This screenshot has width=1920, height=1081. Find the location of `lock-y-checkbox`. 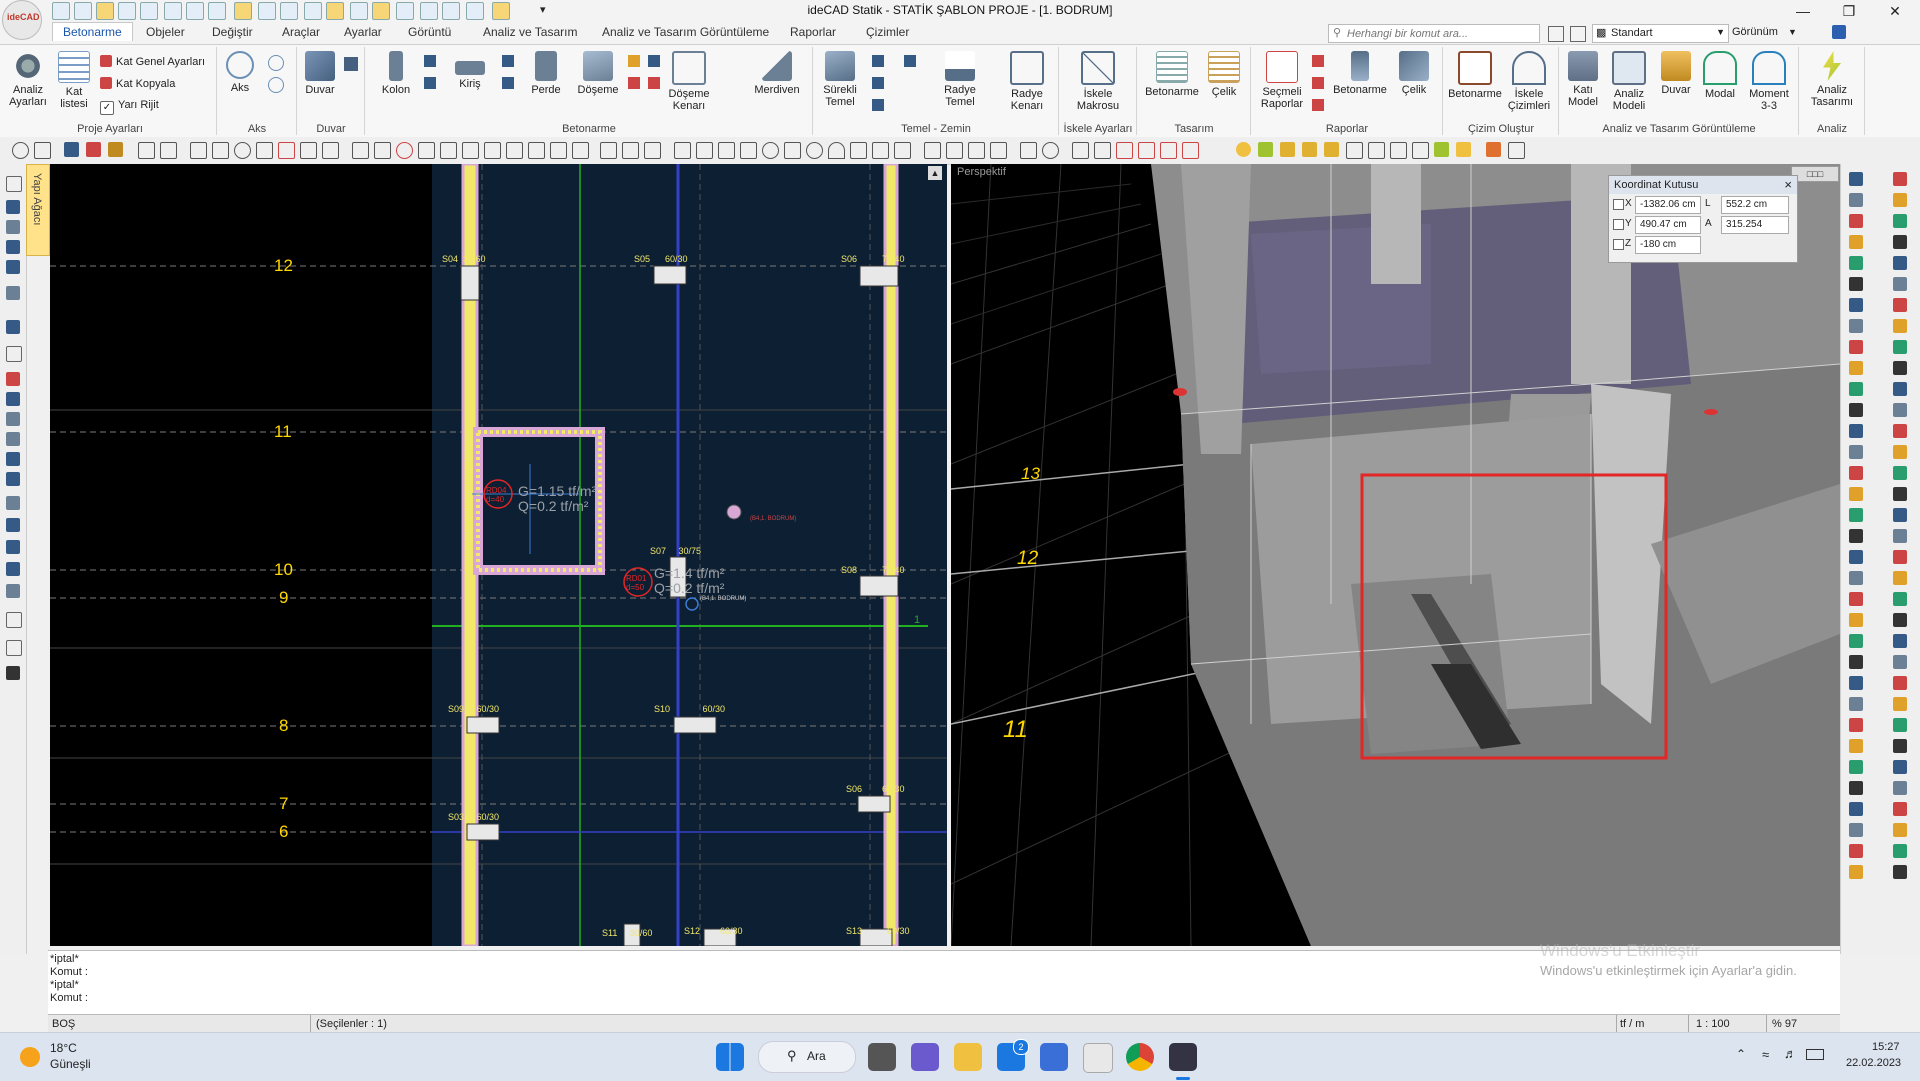

lock-y-checkbox is located at coordinates (1618, 224).